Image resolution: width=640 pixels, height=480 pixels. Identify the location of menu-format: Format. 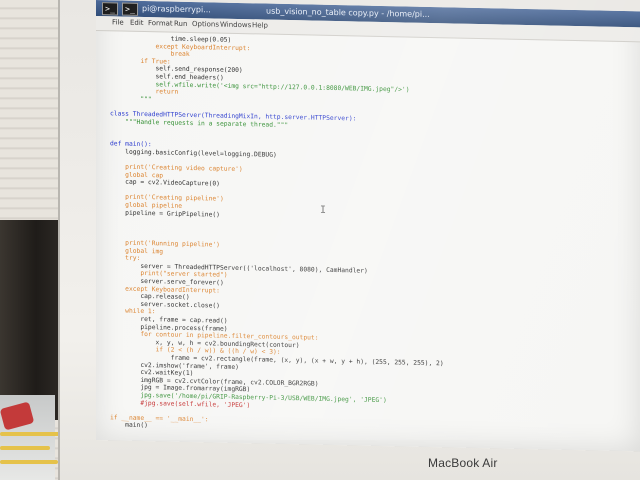
(160, 23).